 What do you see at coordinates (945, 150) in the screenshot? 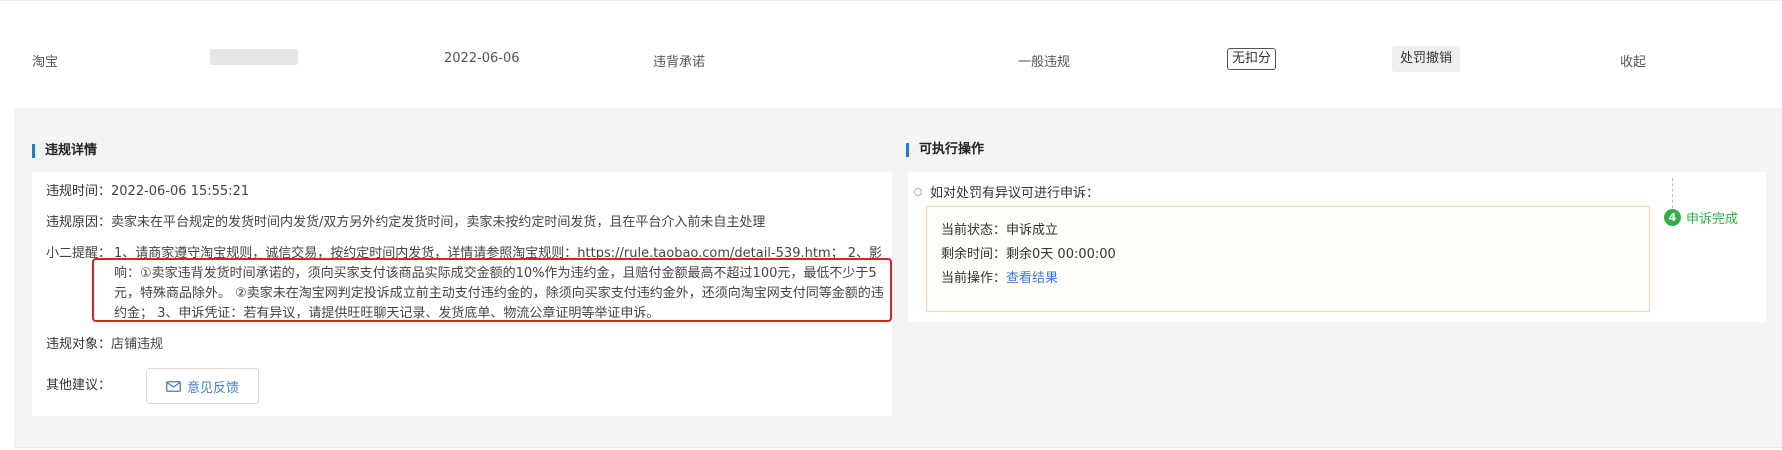
I see `available-actions-title: 可执行操作` at bounding box center [945, 150].